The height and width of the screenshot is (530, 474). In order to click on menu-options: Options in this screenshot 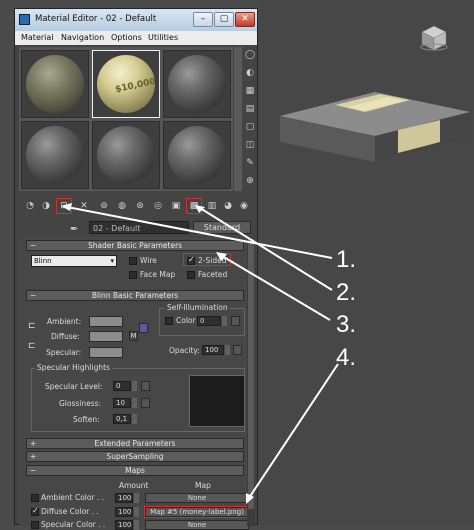, I will do `click(126, 37)`.